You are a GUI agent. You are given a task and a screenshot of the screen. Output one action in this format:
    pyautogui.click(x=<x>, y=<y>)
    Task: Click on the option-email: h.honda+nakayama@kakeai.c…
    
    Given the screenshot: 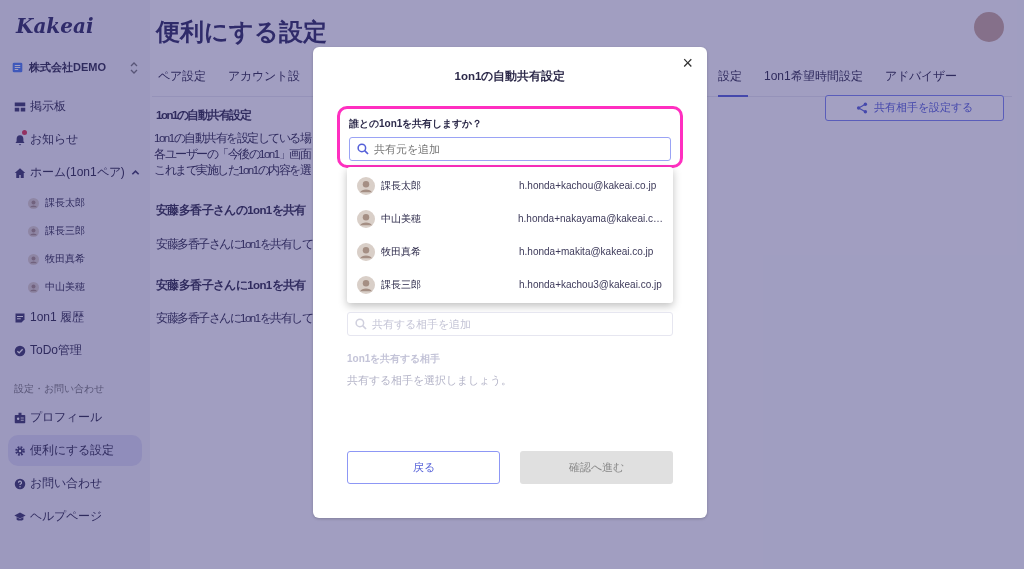 What is the action you would take?
    pyautogui.click(x=590, y=218)
    